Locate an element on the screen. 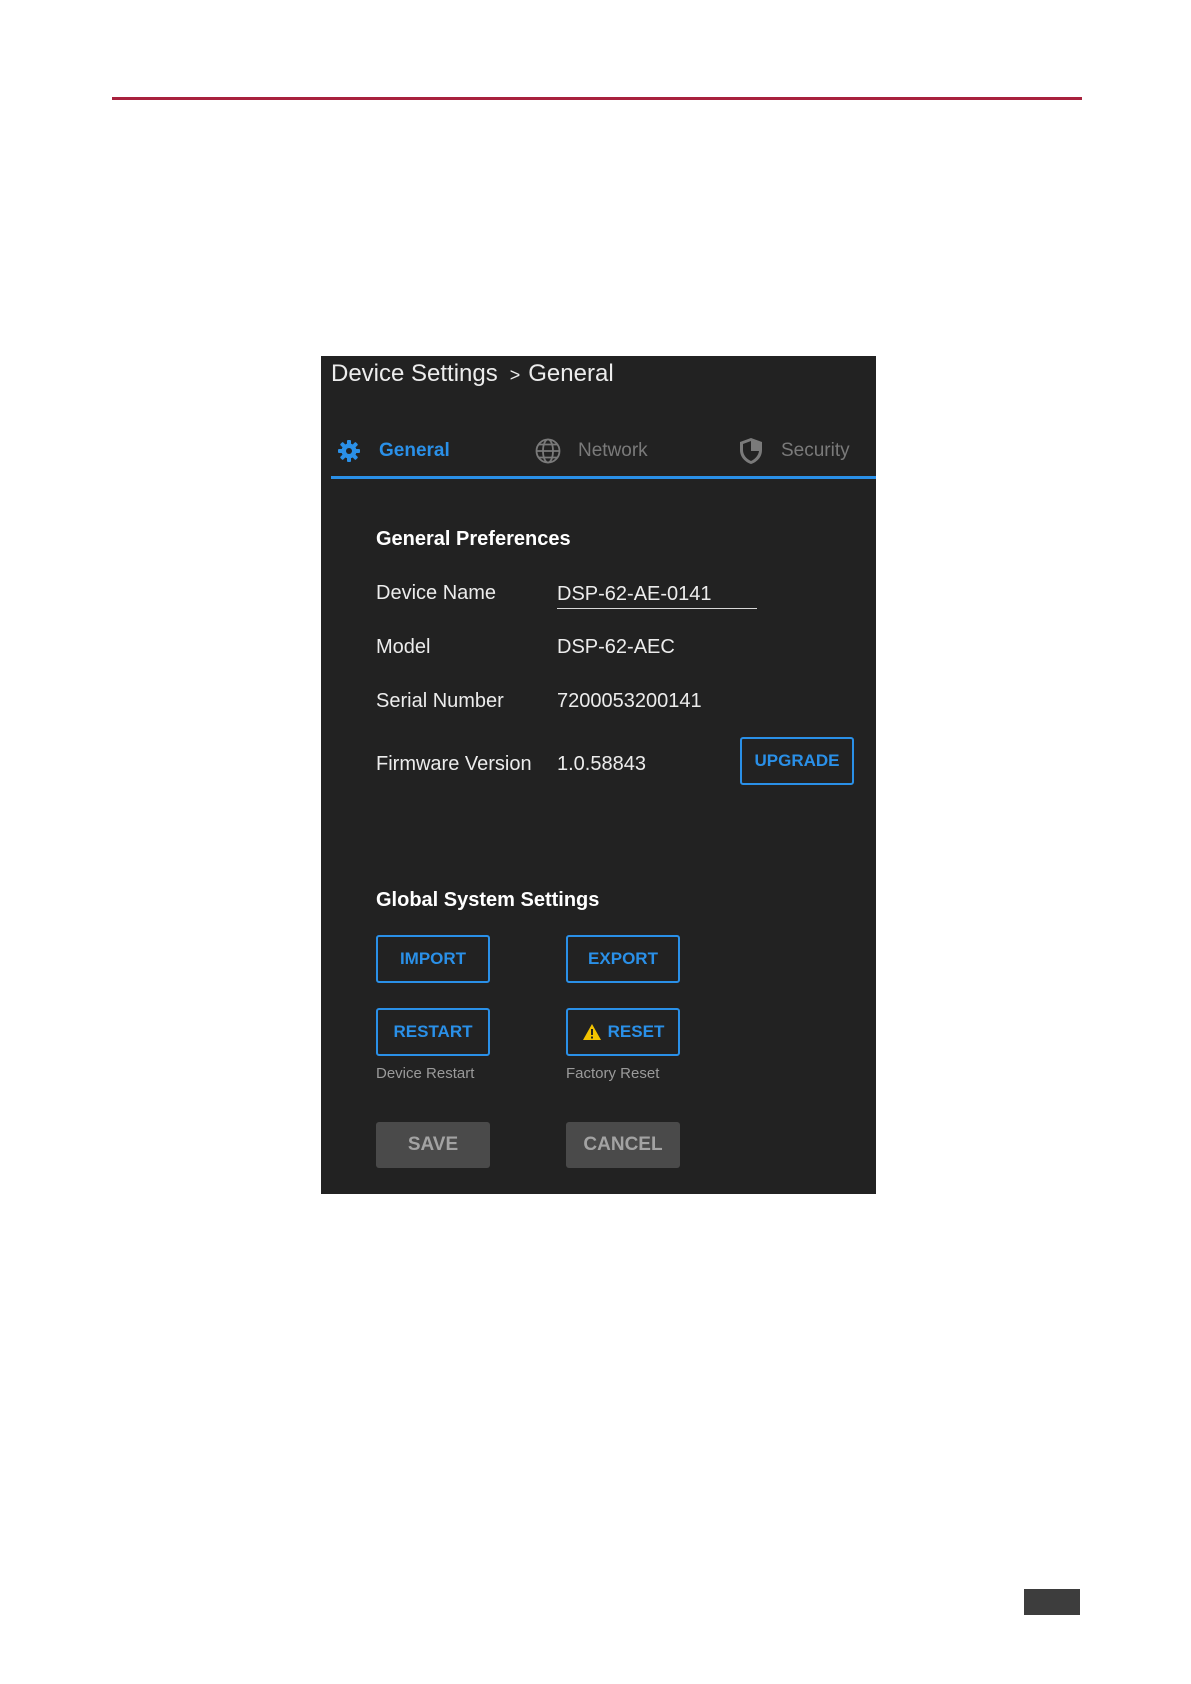 The width and height of the screenshot is (1191, 1684). shield-icon is located at coordinates (751, 451).